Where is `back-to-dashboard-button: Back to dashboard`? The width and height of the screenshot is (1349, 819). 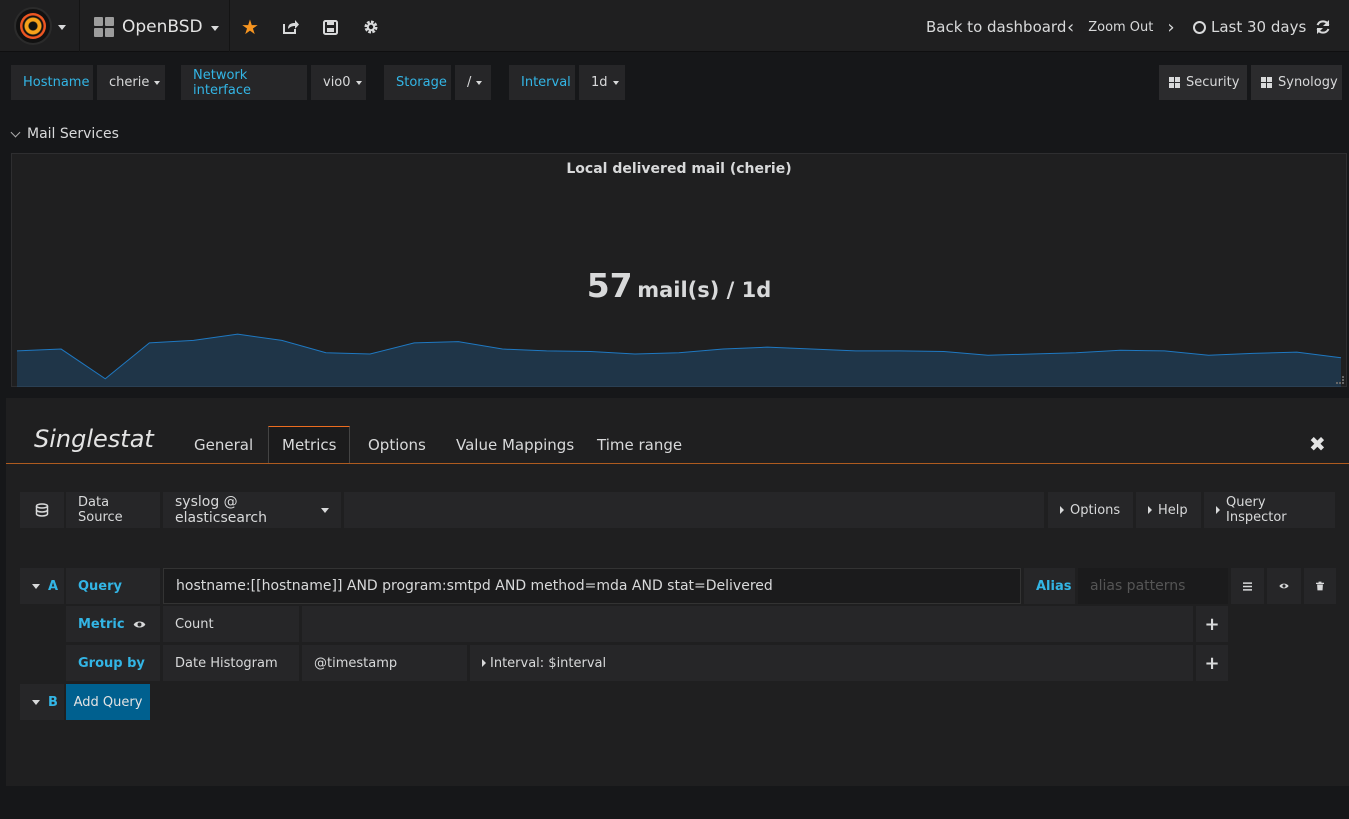 back-to-dashboard-button: Back to dashboard is located at coordinates (996, 27).